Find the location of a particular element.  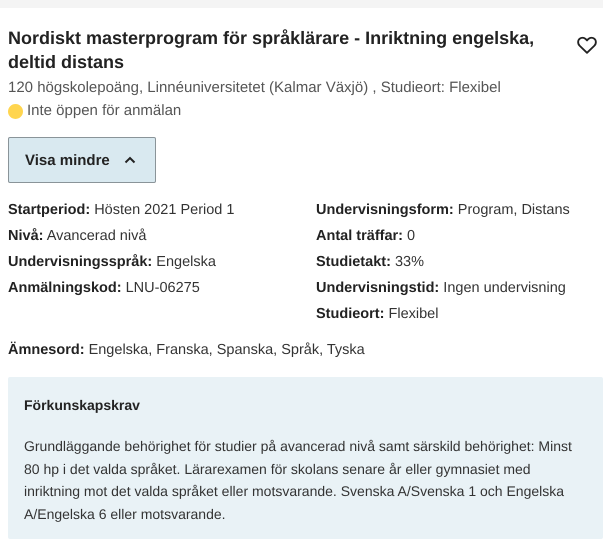

heart-icon is located at coordinates (587, 45).